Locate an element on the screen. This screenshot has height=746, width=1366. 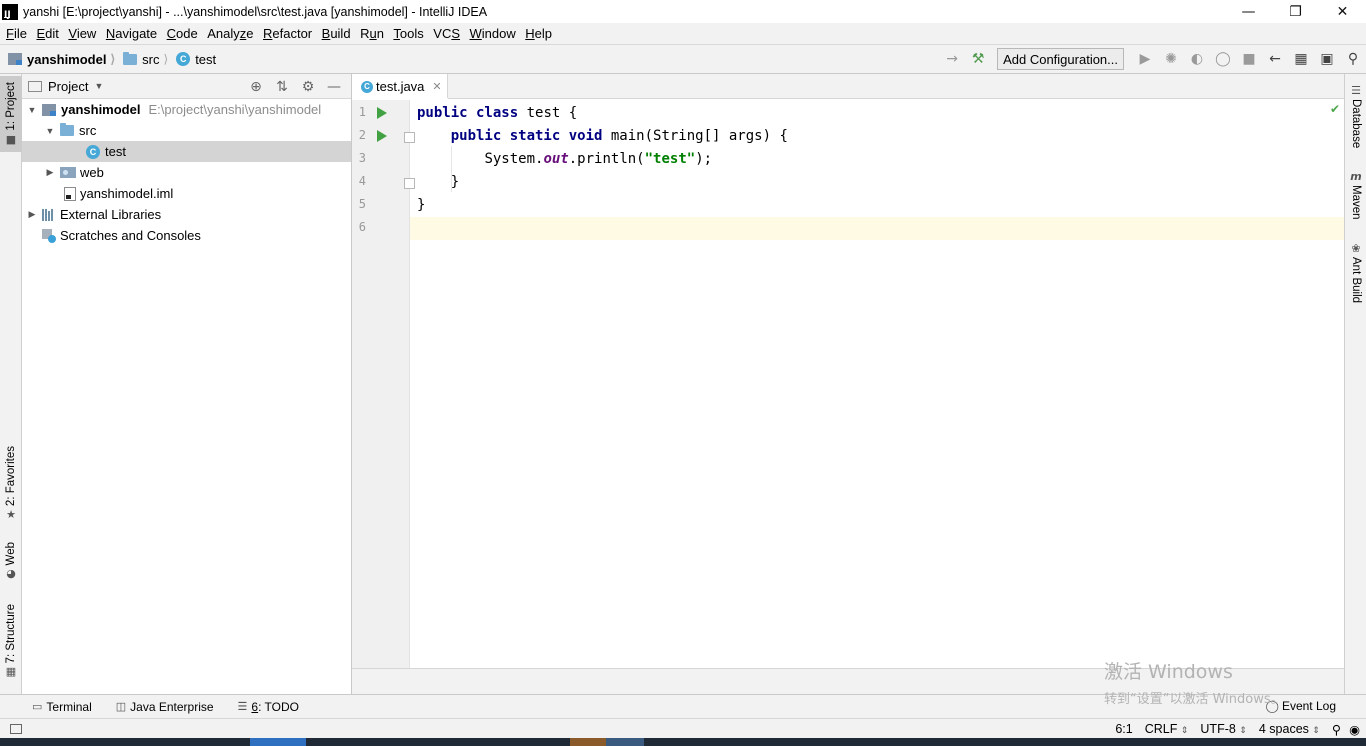
gear-icon: ⚙ is located at coordinates (308, 87).